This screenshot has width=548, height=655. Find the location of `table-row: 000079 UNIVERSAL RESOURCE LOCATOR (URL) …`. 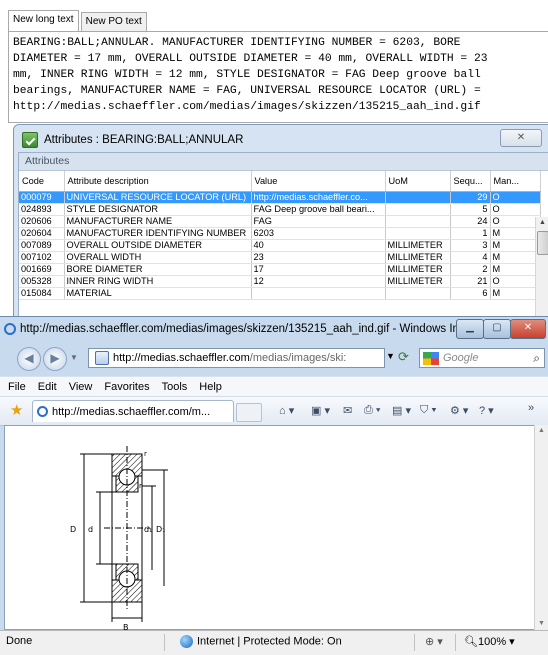

table-row: 000079 UNIVERSAL RESOURCE LOCATOR (URL) … is located at coordinates (280, 197).